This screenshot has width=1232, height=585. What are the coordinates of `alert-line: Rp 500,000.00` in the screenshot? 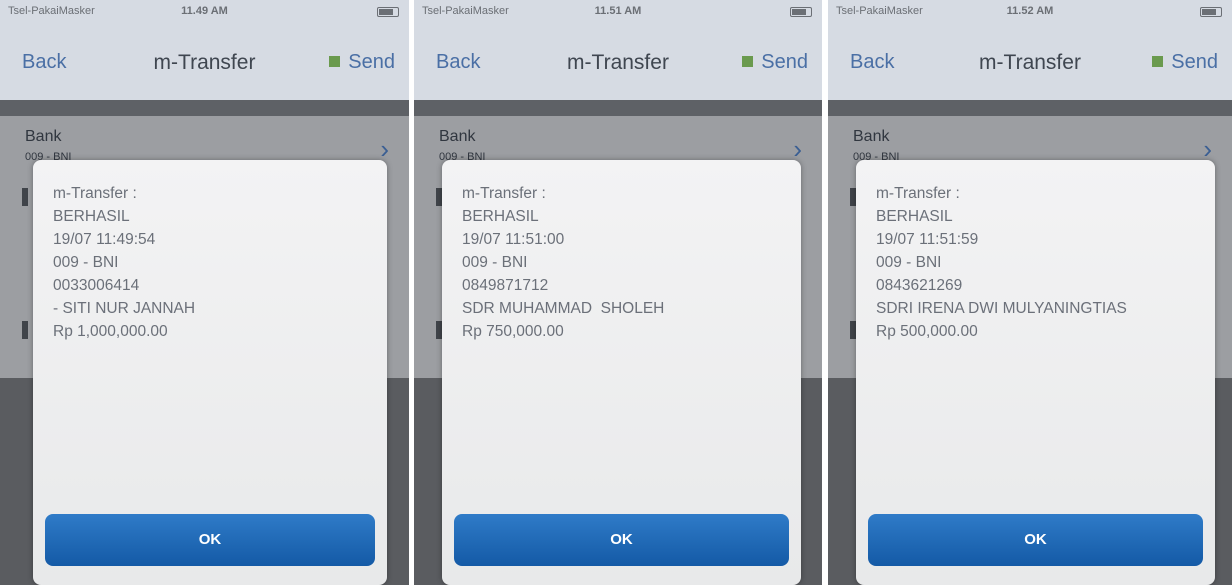 It's located at (927, 331).